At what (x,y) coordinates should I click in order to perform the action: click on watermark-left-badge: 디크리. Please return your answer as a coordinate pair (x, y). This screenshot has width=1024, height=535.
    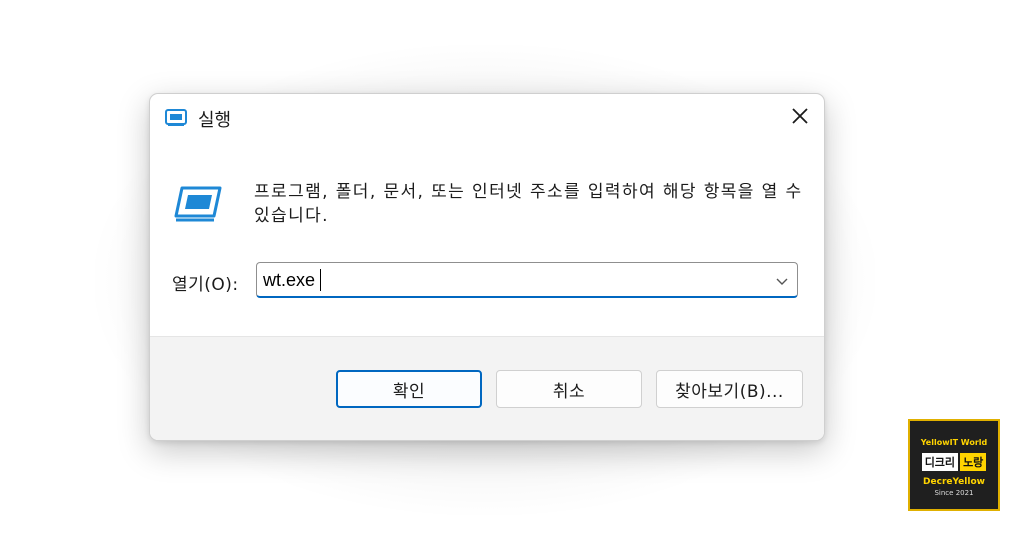
    Looking at the image, I should click on (940, 462).